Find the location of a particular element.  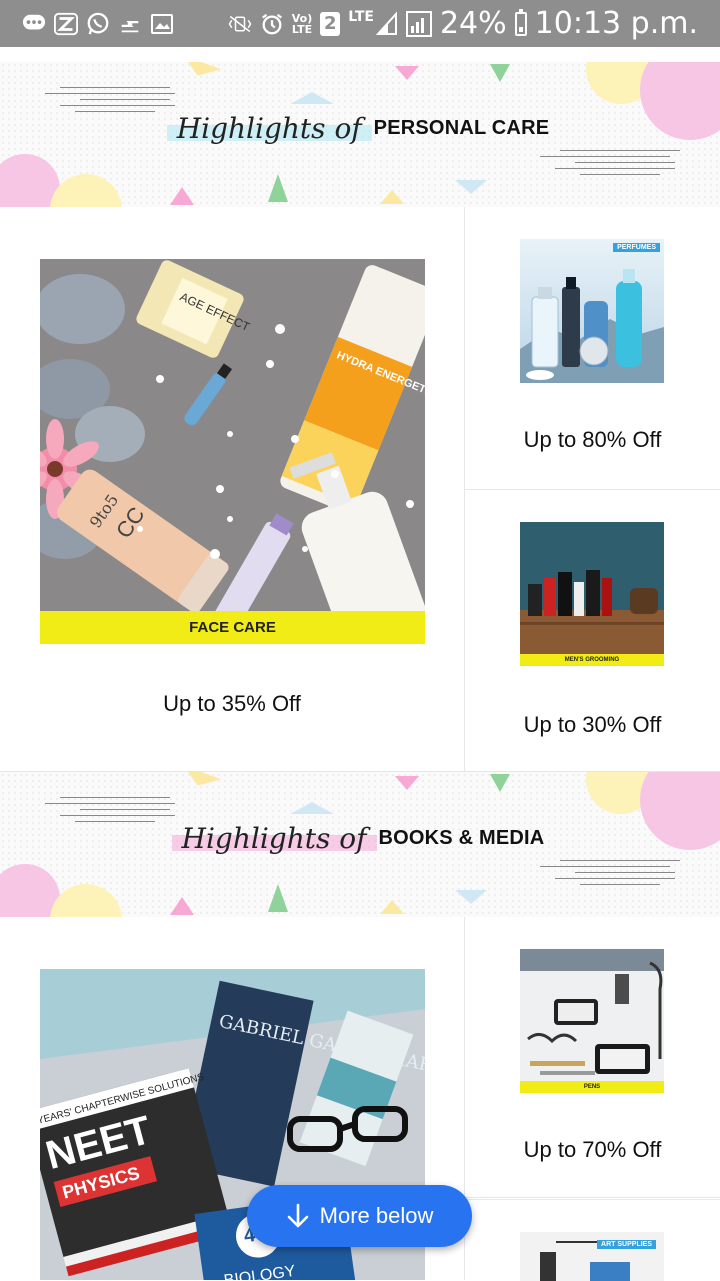

volte-indicator: Vo) LTE is located at coordinates (302, 23).